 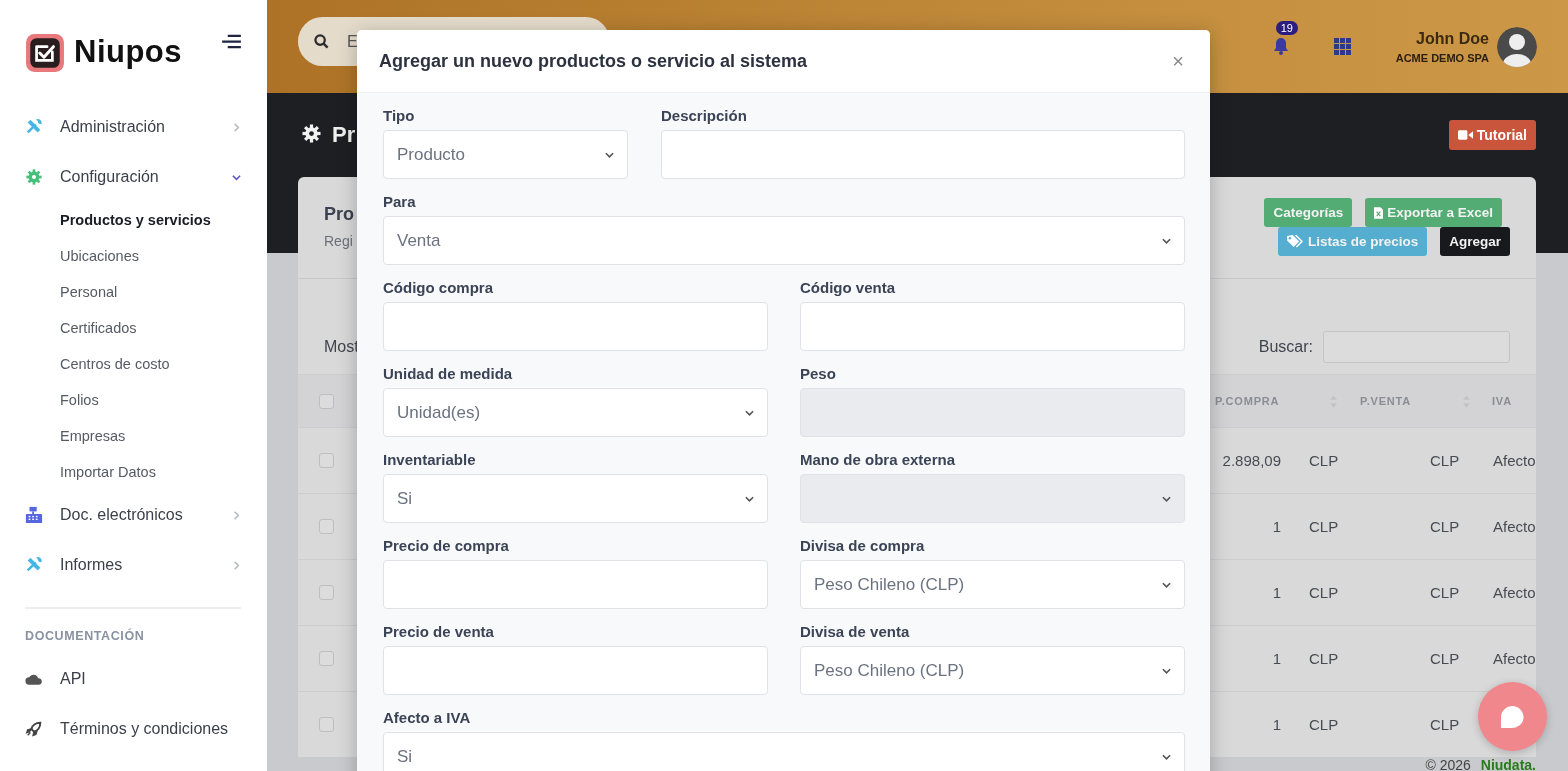 What do you see at coordinates (847, 288) in the screenshot?
I see `field-label: Código venta` at bounding box center [847, 288].